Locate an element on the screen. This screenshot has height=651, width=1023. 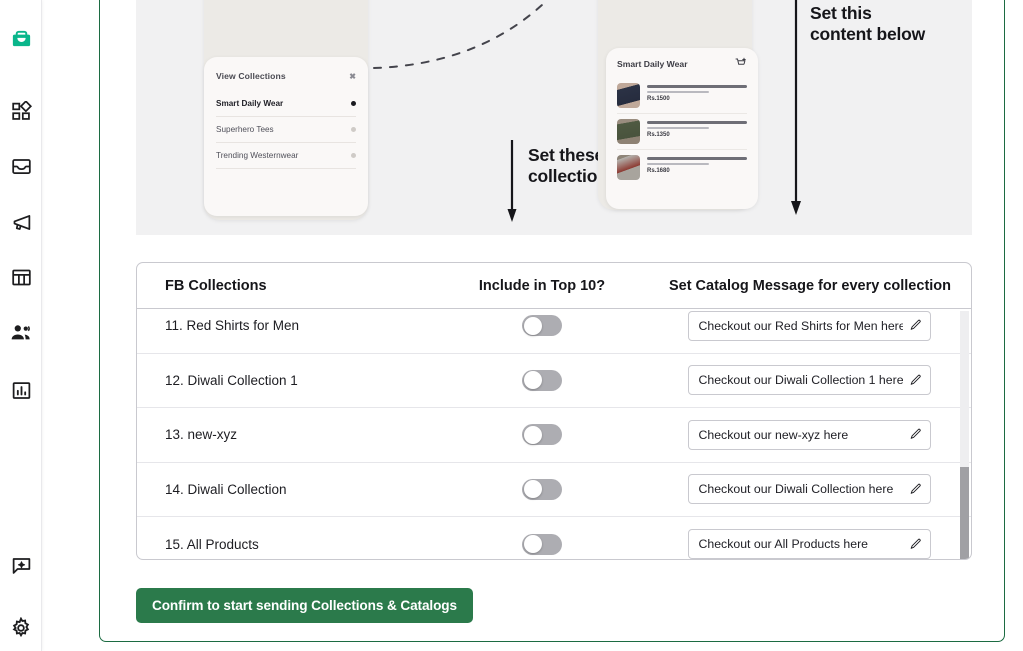
left-annotation-arrow is located at coordinates (512, 181).